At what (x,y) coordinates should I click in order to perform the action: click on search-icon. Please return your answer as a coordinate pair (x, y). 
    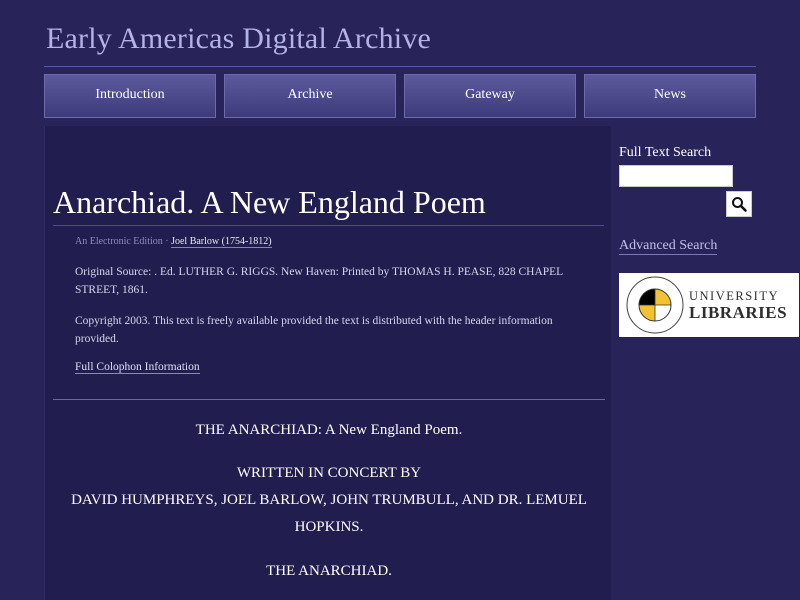
    Looking at the image, I should click on (739, 204).